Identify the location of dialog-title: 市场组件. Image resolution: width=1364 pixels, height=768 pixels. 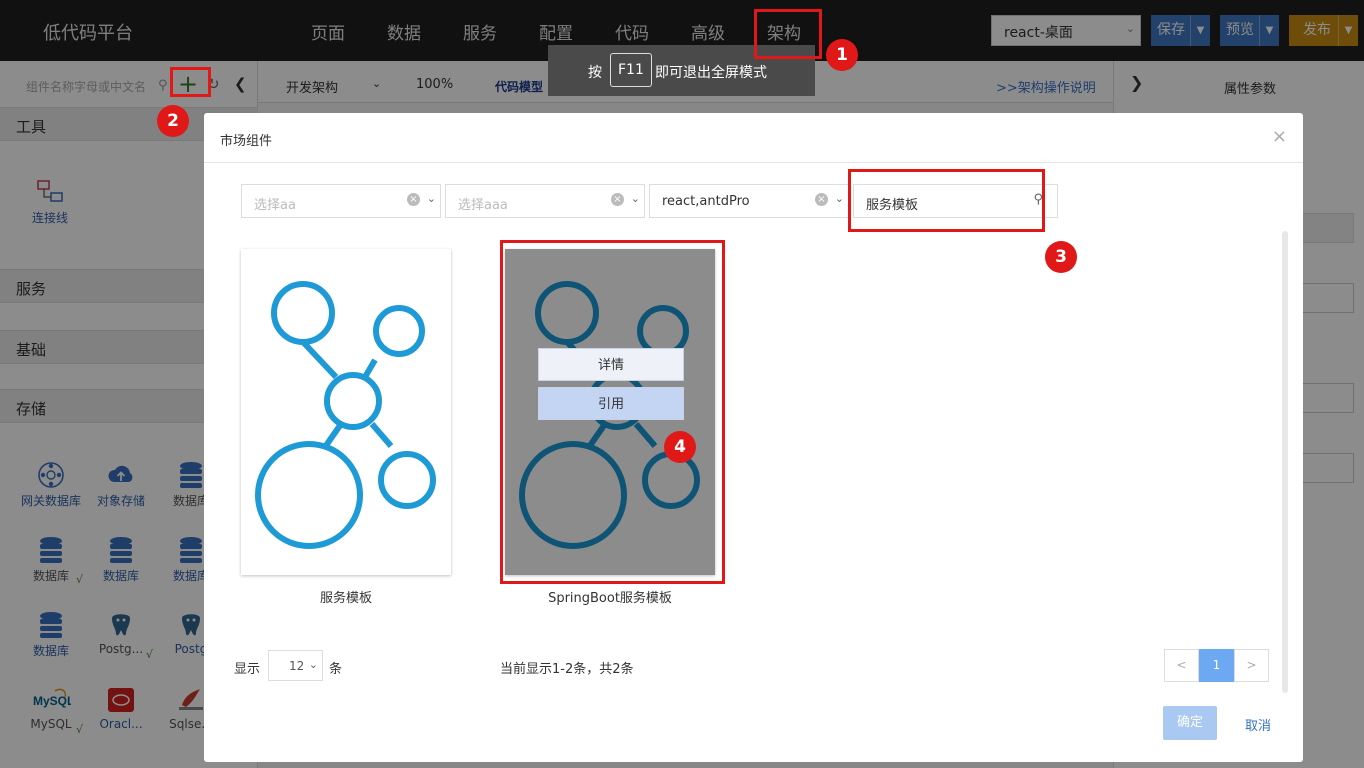
(246, 141).